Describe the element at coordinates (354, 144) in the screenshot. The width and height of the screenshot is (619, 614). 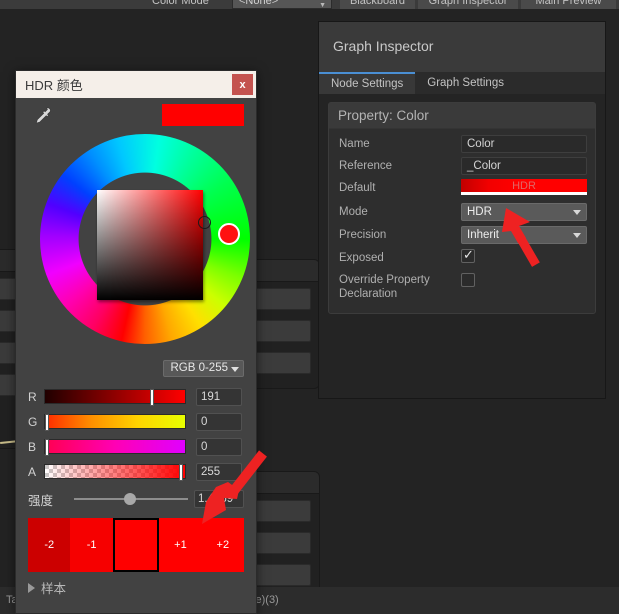
I see `label-name: Name` at that location.